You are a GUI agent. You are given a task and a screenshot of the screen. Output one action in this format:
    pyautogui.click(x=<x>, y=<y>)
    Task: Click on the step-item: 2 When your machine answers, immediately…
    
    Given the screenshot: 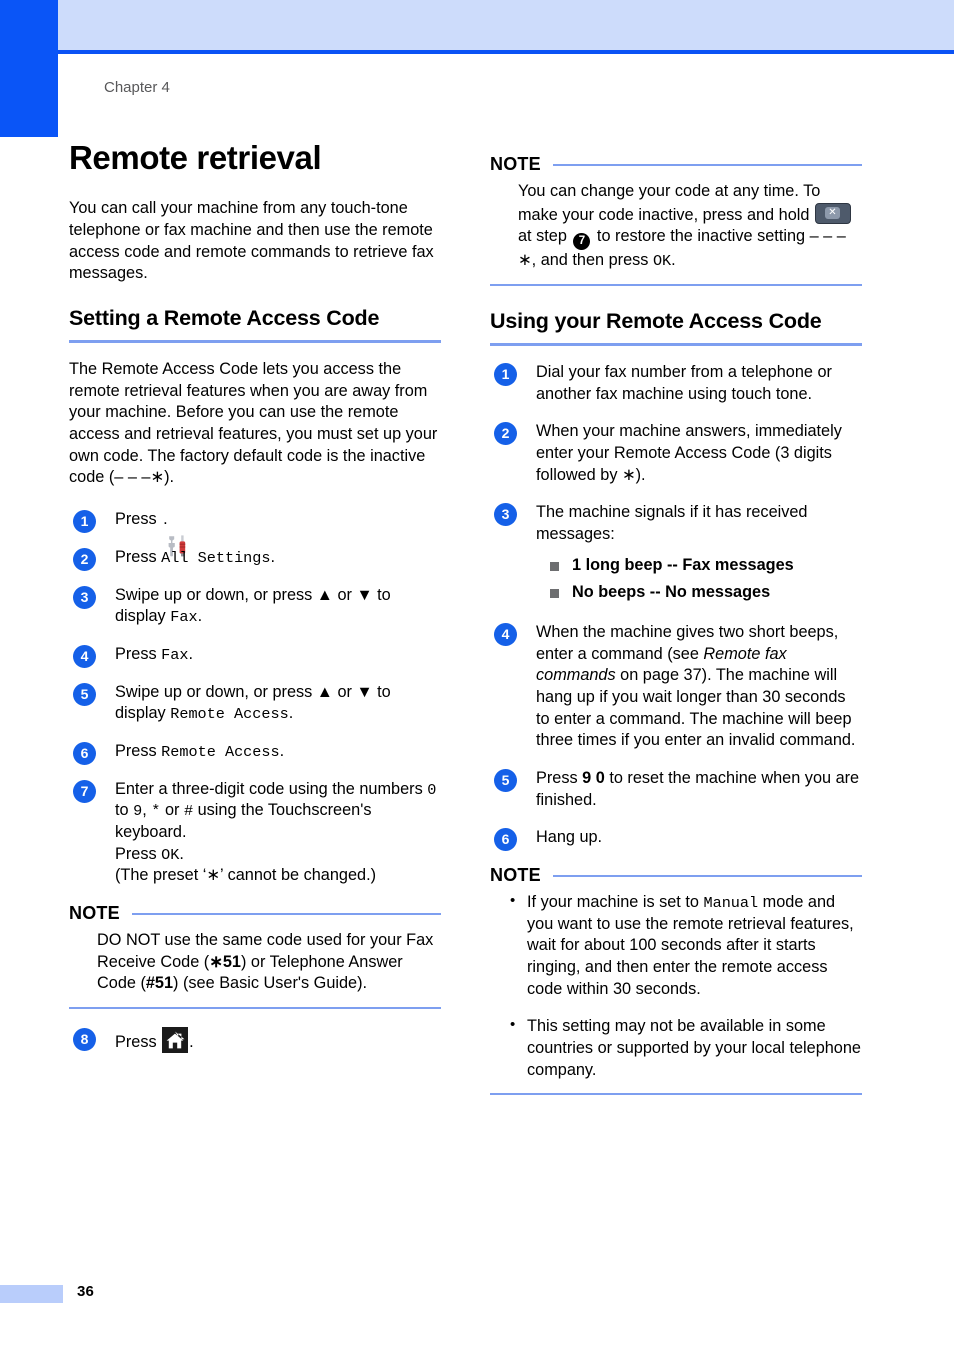 What is the action you would take?
    pyautogui.click(x=676, y=453)
    